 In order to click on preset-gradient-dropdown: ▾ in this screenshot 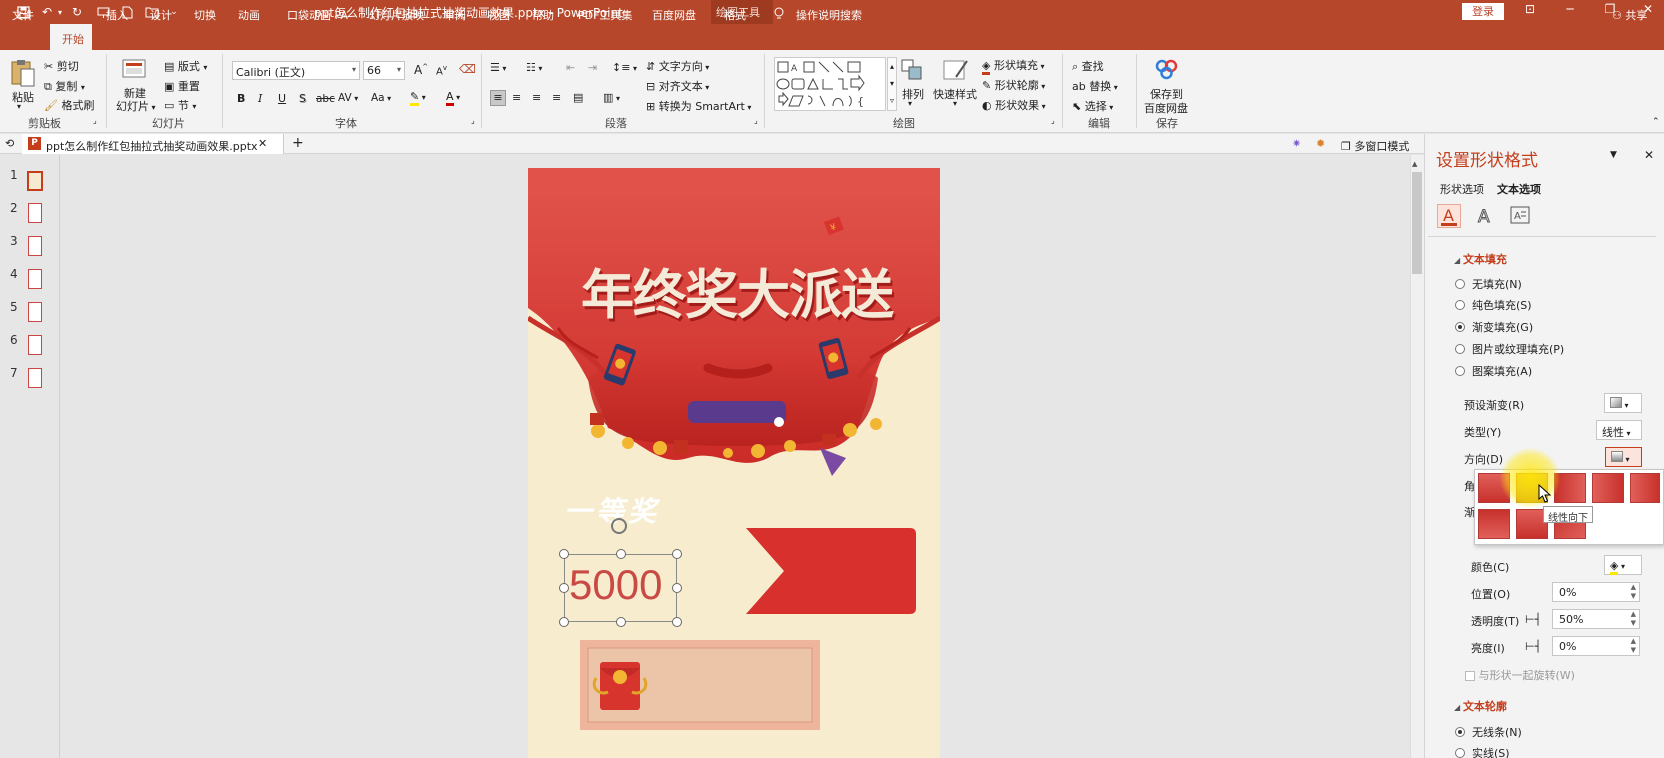, I will do `click(1623, 403)`.